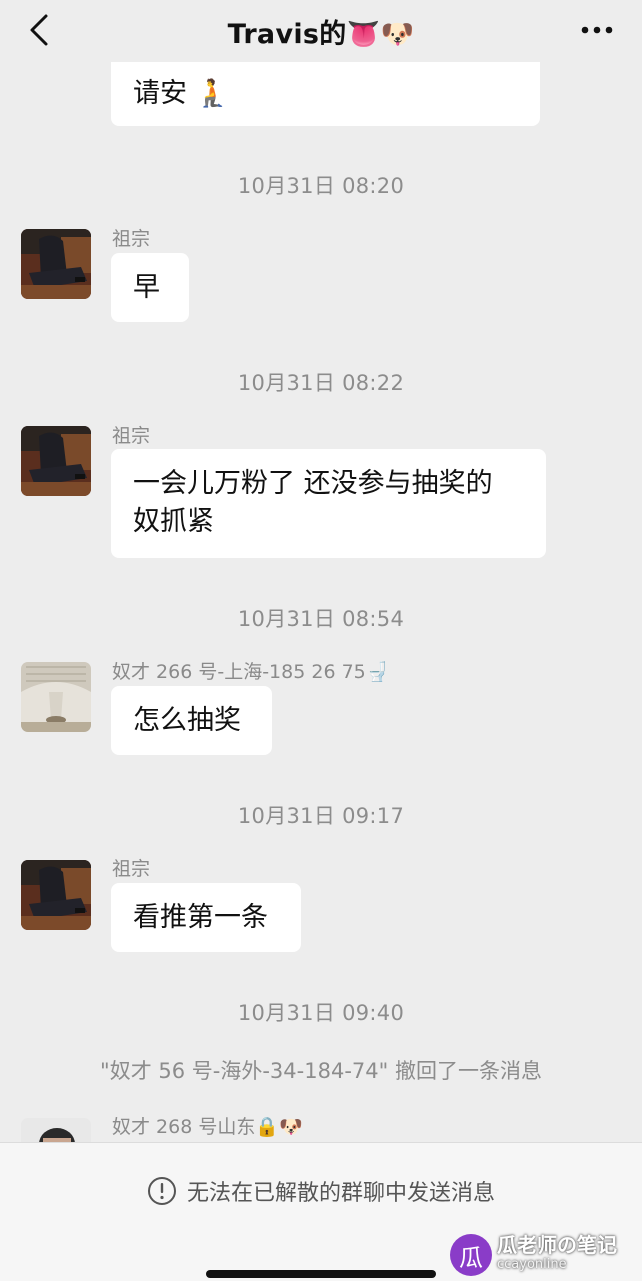 The width and height of the screenshot is (642, 1281). What do you see at coordinates (161, 1191) in the screenshot?
I see `alert-circle-icon` at bounding box center [161, 1191].